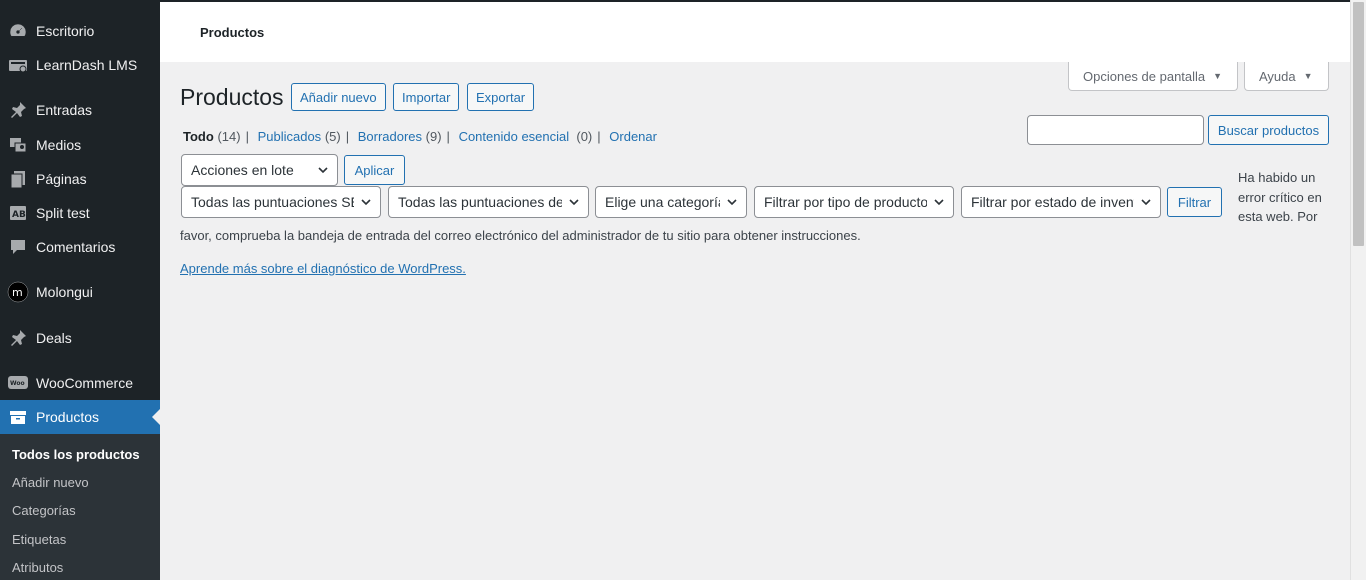 The image size is (1366, 580). I want to click on readability-score-filter: Todas las puntuaciones de legibilidad, so click(488, 202).